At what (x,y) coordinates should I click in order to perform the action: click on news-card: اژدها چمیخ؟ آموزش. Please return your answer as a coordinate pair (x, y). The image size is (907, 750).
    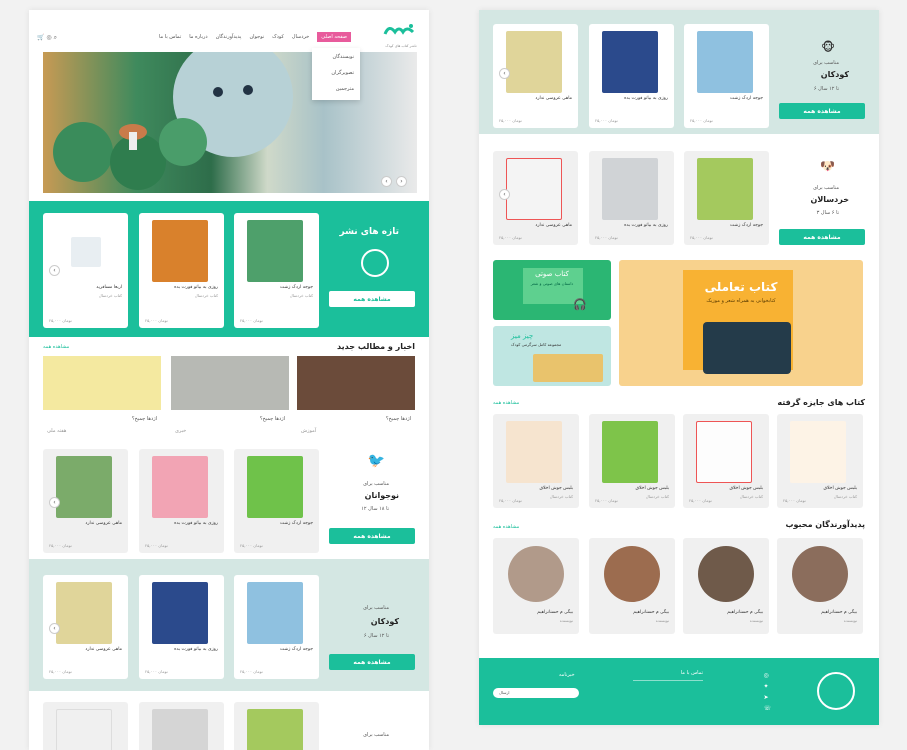
    Looking at the image, I should click on (356, 398).